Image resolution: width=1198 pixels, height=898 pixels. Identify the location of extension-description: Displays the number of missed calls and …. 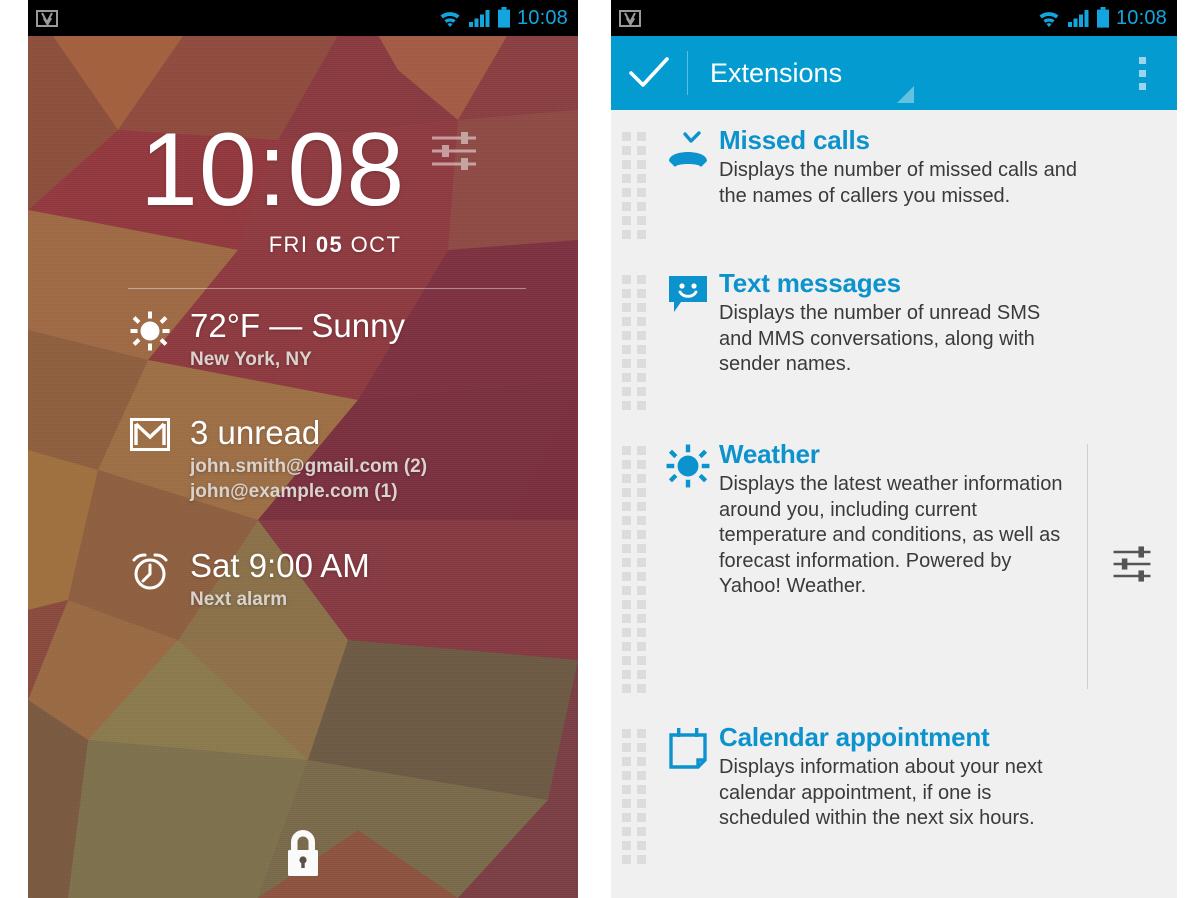
(898, 183).